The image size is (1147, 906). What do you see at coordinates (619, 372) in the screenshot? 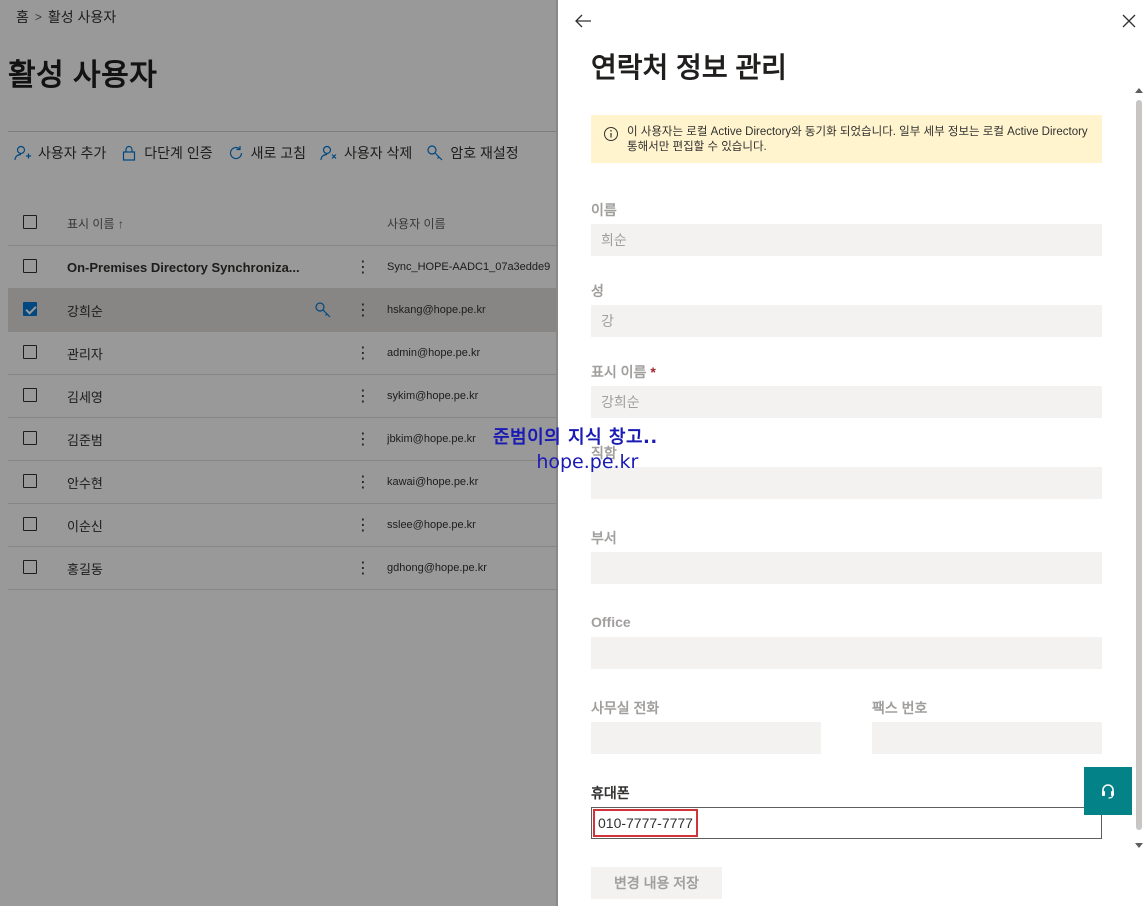
I see `display-name-label-text: 표시 이름` at bounding box center [619, 372].